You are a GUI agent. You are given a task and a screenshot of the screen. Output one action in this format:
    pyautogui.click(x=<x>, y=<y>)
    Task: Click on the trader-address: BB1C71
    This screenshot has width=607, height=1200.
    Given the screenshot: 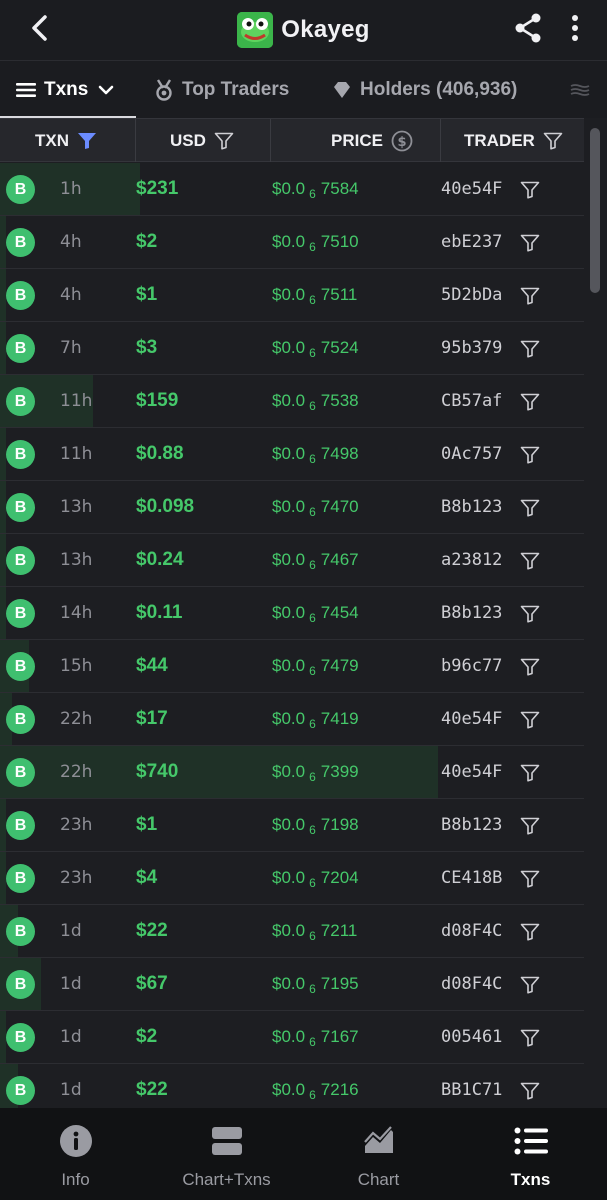 What is the action you would take?
    pyautogui.click(x=471, y=1086)
    